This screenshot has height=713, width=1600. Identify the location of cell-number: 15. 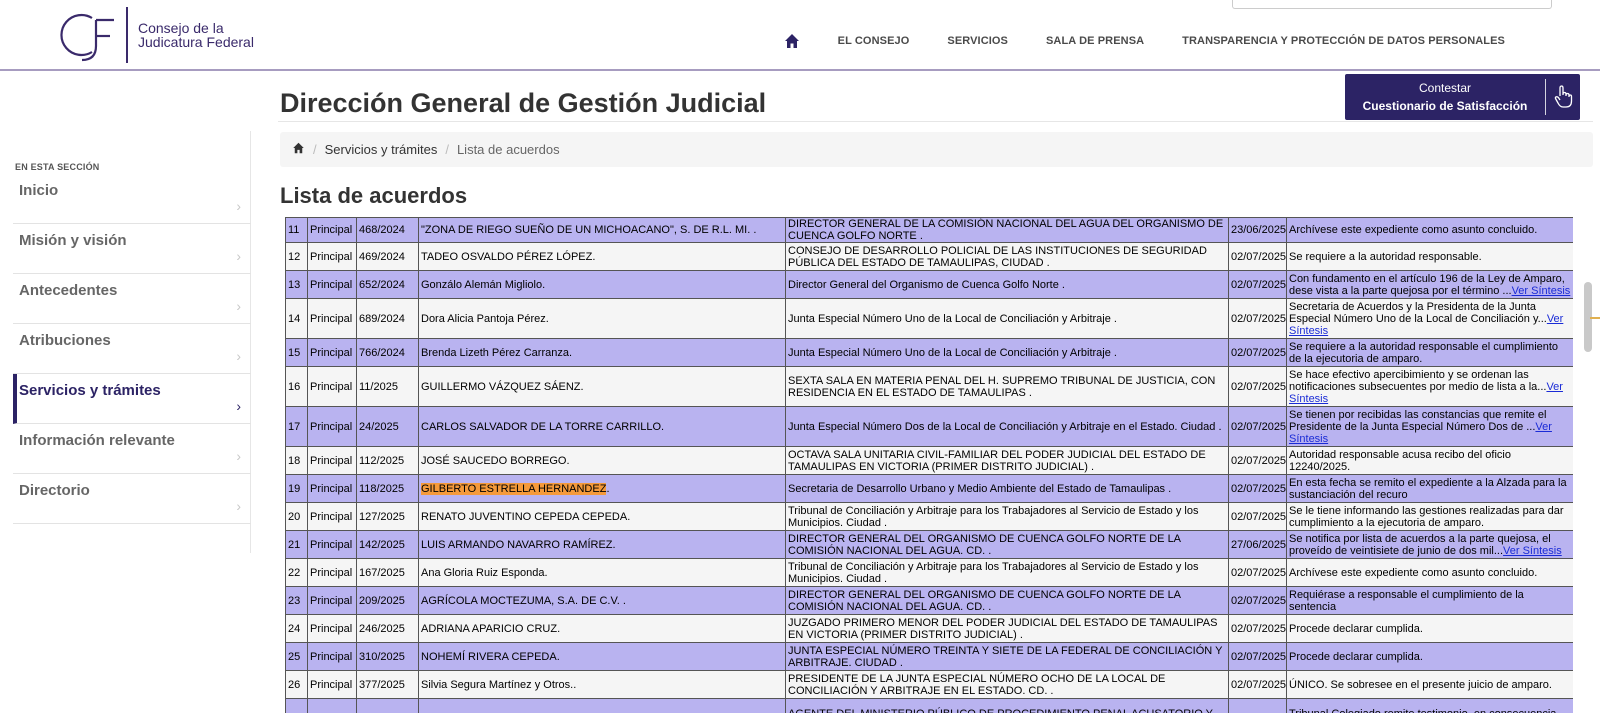
(296, 352).